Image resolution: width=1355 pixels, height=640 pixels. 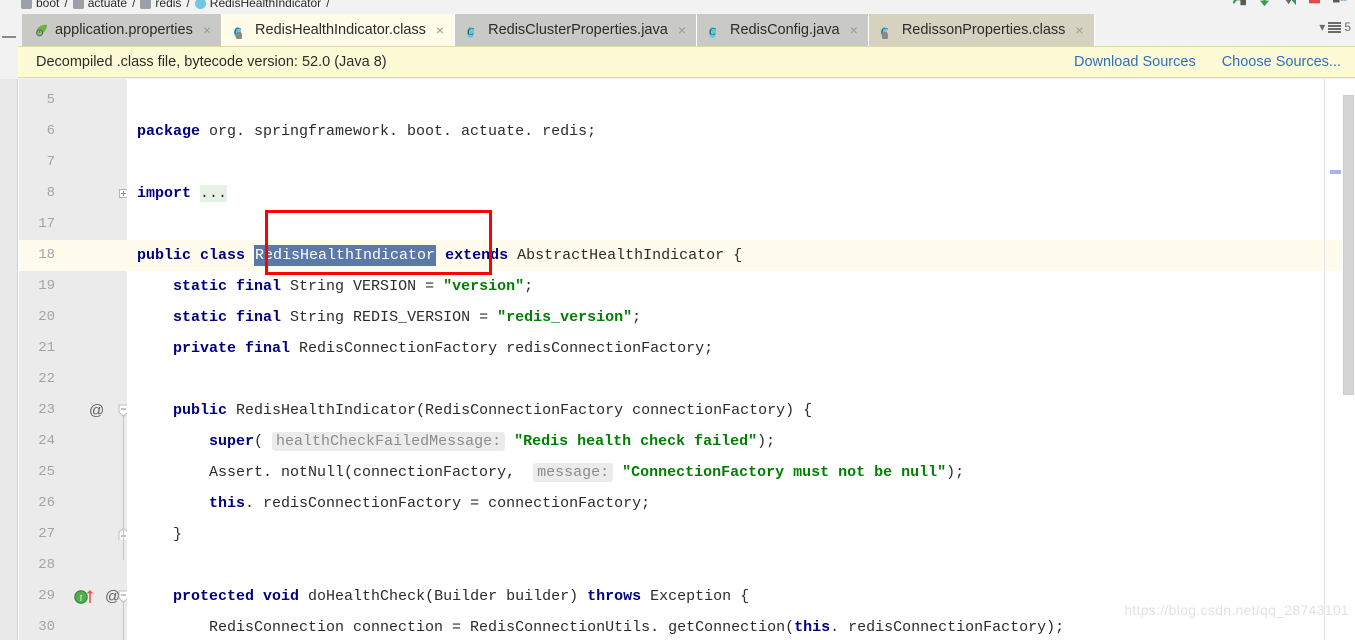 What do you see at coordinates (741, 286) in the screenshot?
I see `code-line: static final String VERSION = "version";` at bounding box center [741, 286].